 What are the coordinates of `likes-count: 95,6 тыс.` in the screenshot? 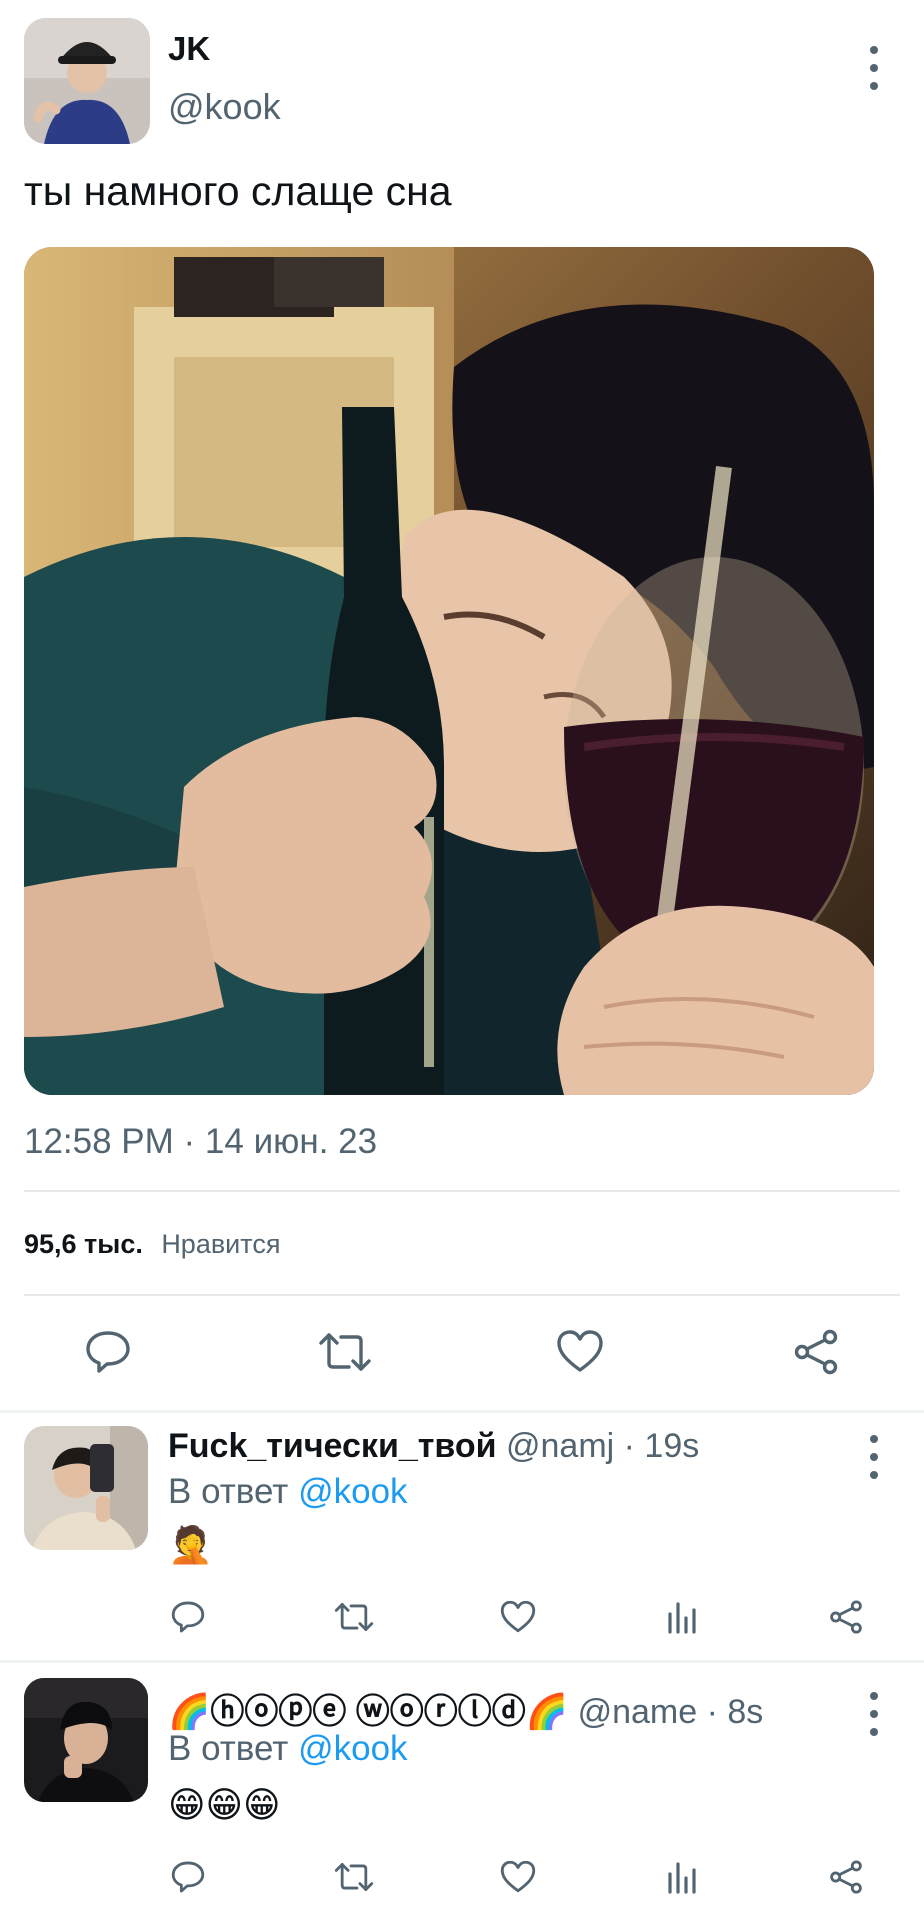 It's located at (83, 1244).